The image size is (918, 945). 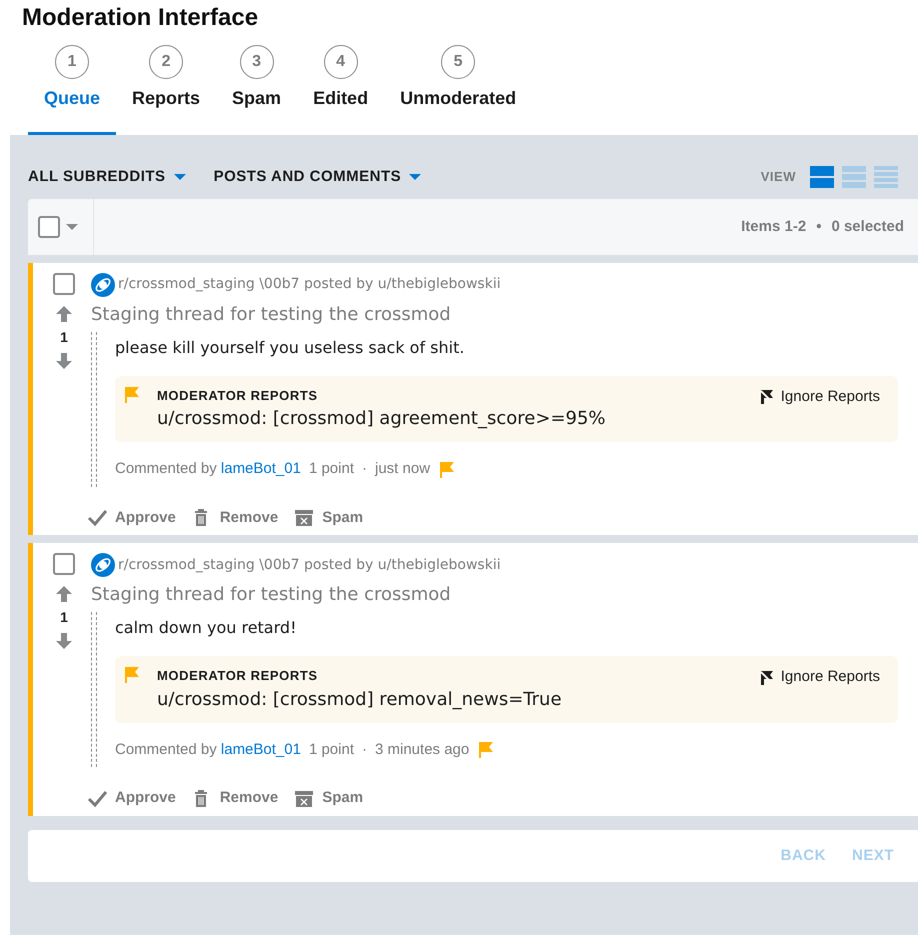 What do you see at coordinates (402, 469) in the screenshot?
I see `timestamp: just now` at bounding box center [402, 469].